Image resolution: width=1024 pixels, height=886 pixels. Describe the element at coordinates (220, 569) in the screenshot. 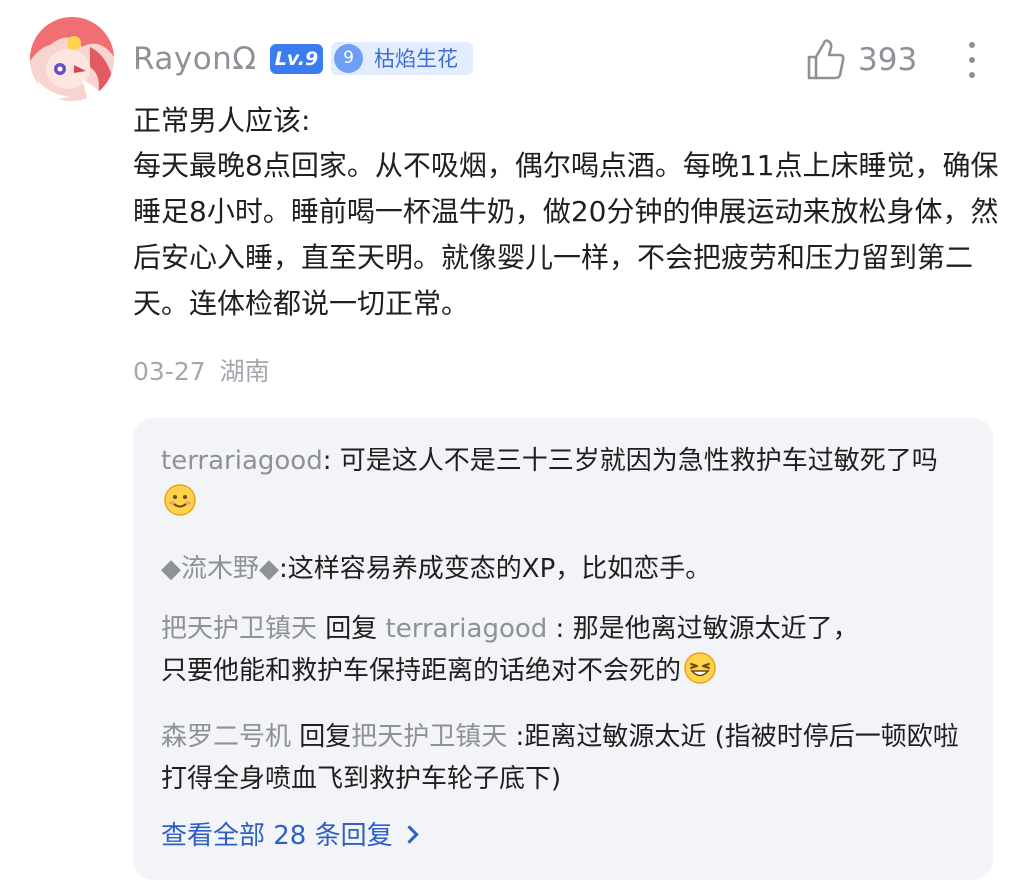

I see `reply-username: ◆流木野◆` at that location.